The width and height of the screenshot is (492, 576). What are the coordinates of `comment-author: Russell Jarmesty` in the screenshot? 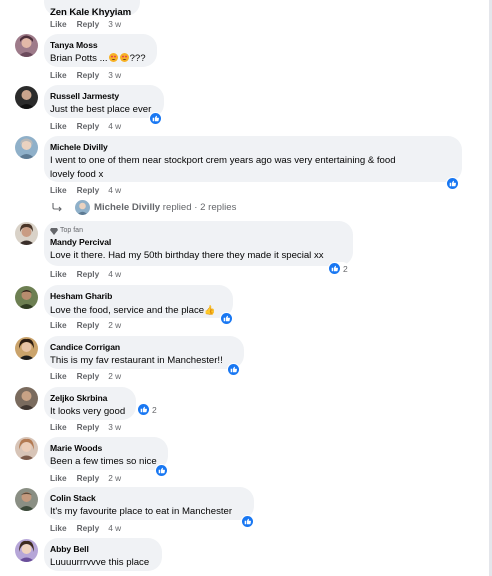 It's located at (103, 96).